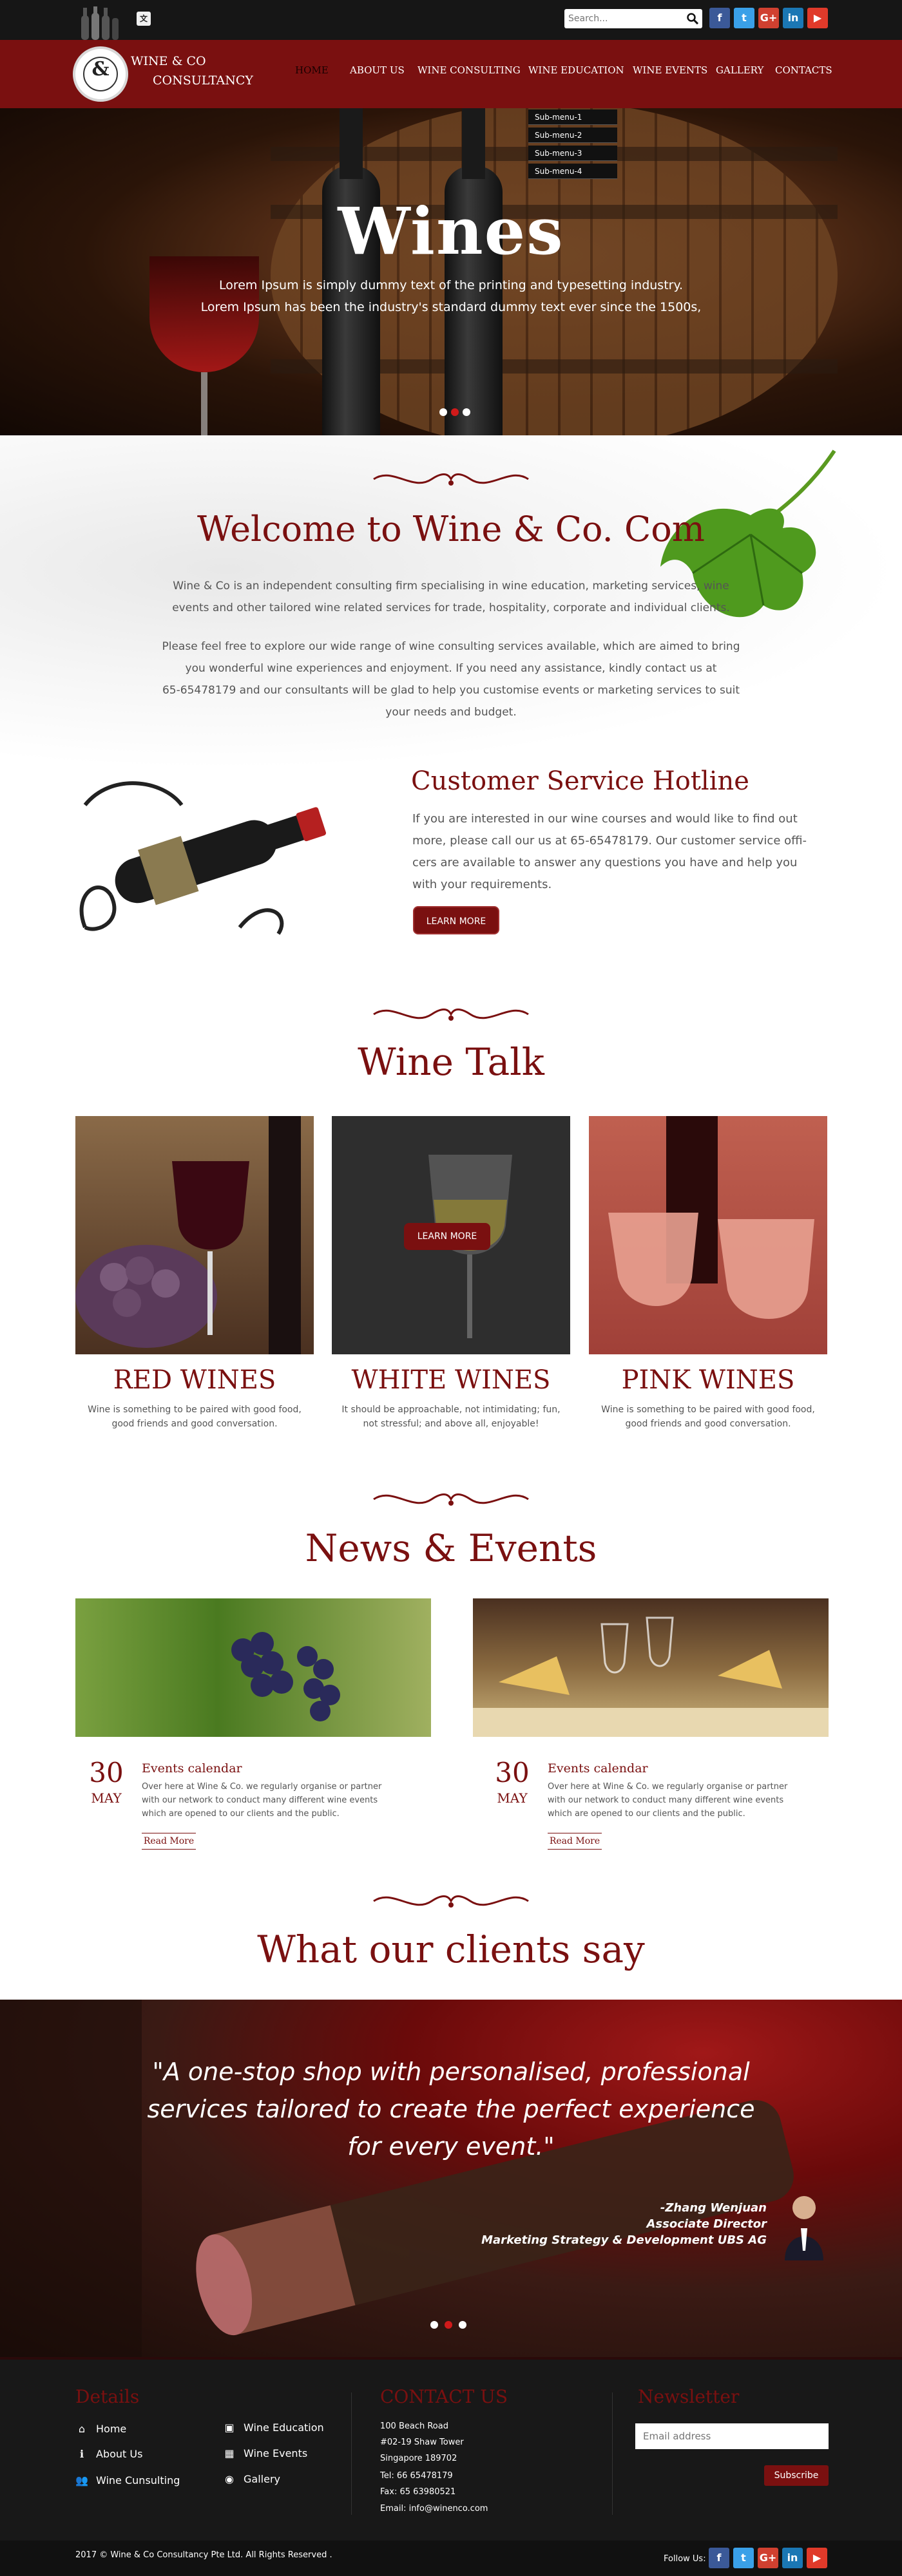 The height and width of the screenshot is (2576, 902). Describe the element at coordinates (168, 61) in the screenshot. I see `brand-name: WINE & CO` at that location.